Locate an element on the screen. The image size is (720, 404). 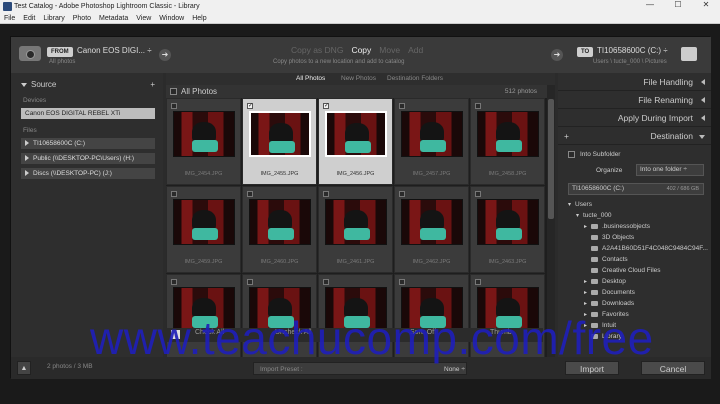
folder-label: Users is located at coordinates (583, 204).